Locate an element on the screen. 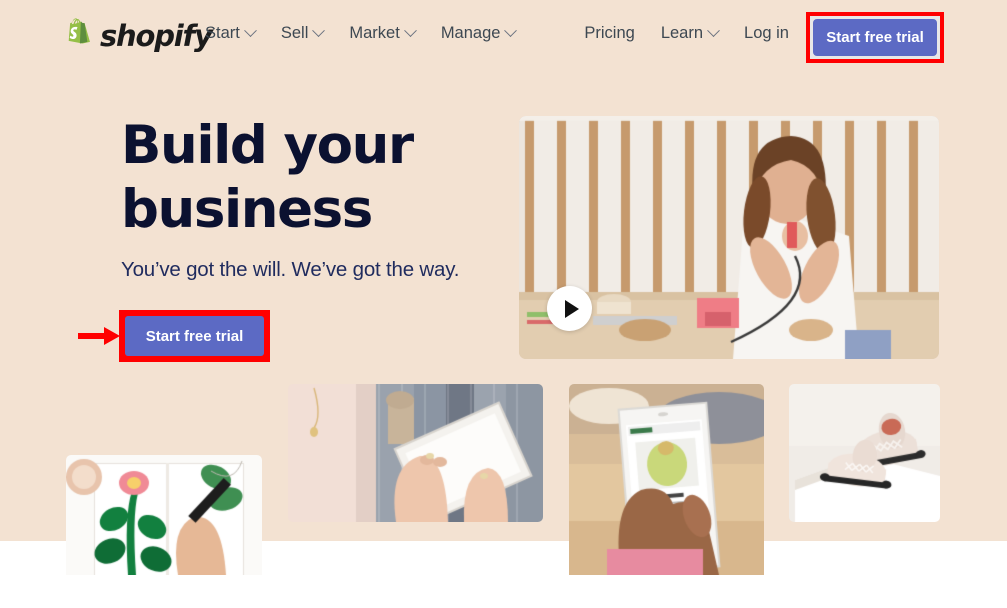 This screenshot has height=608, width=1007. nav-item-login-label: Log in is located at coordinates (766, 33).